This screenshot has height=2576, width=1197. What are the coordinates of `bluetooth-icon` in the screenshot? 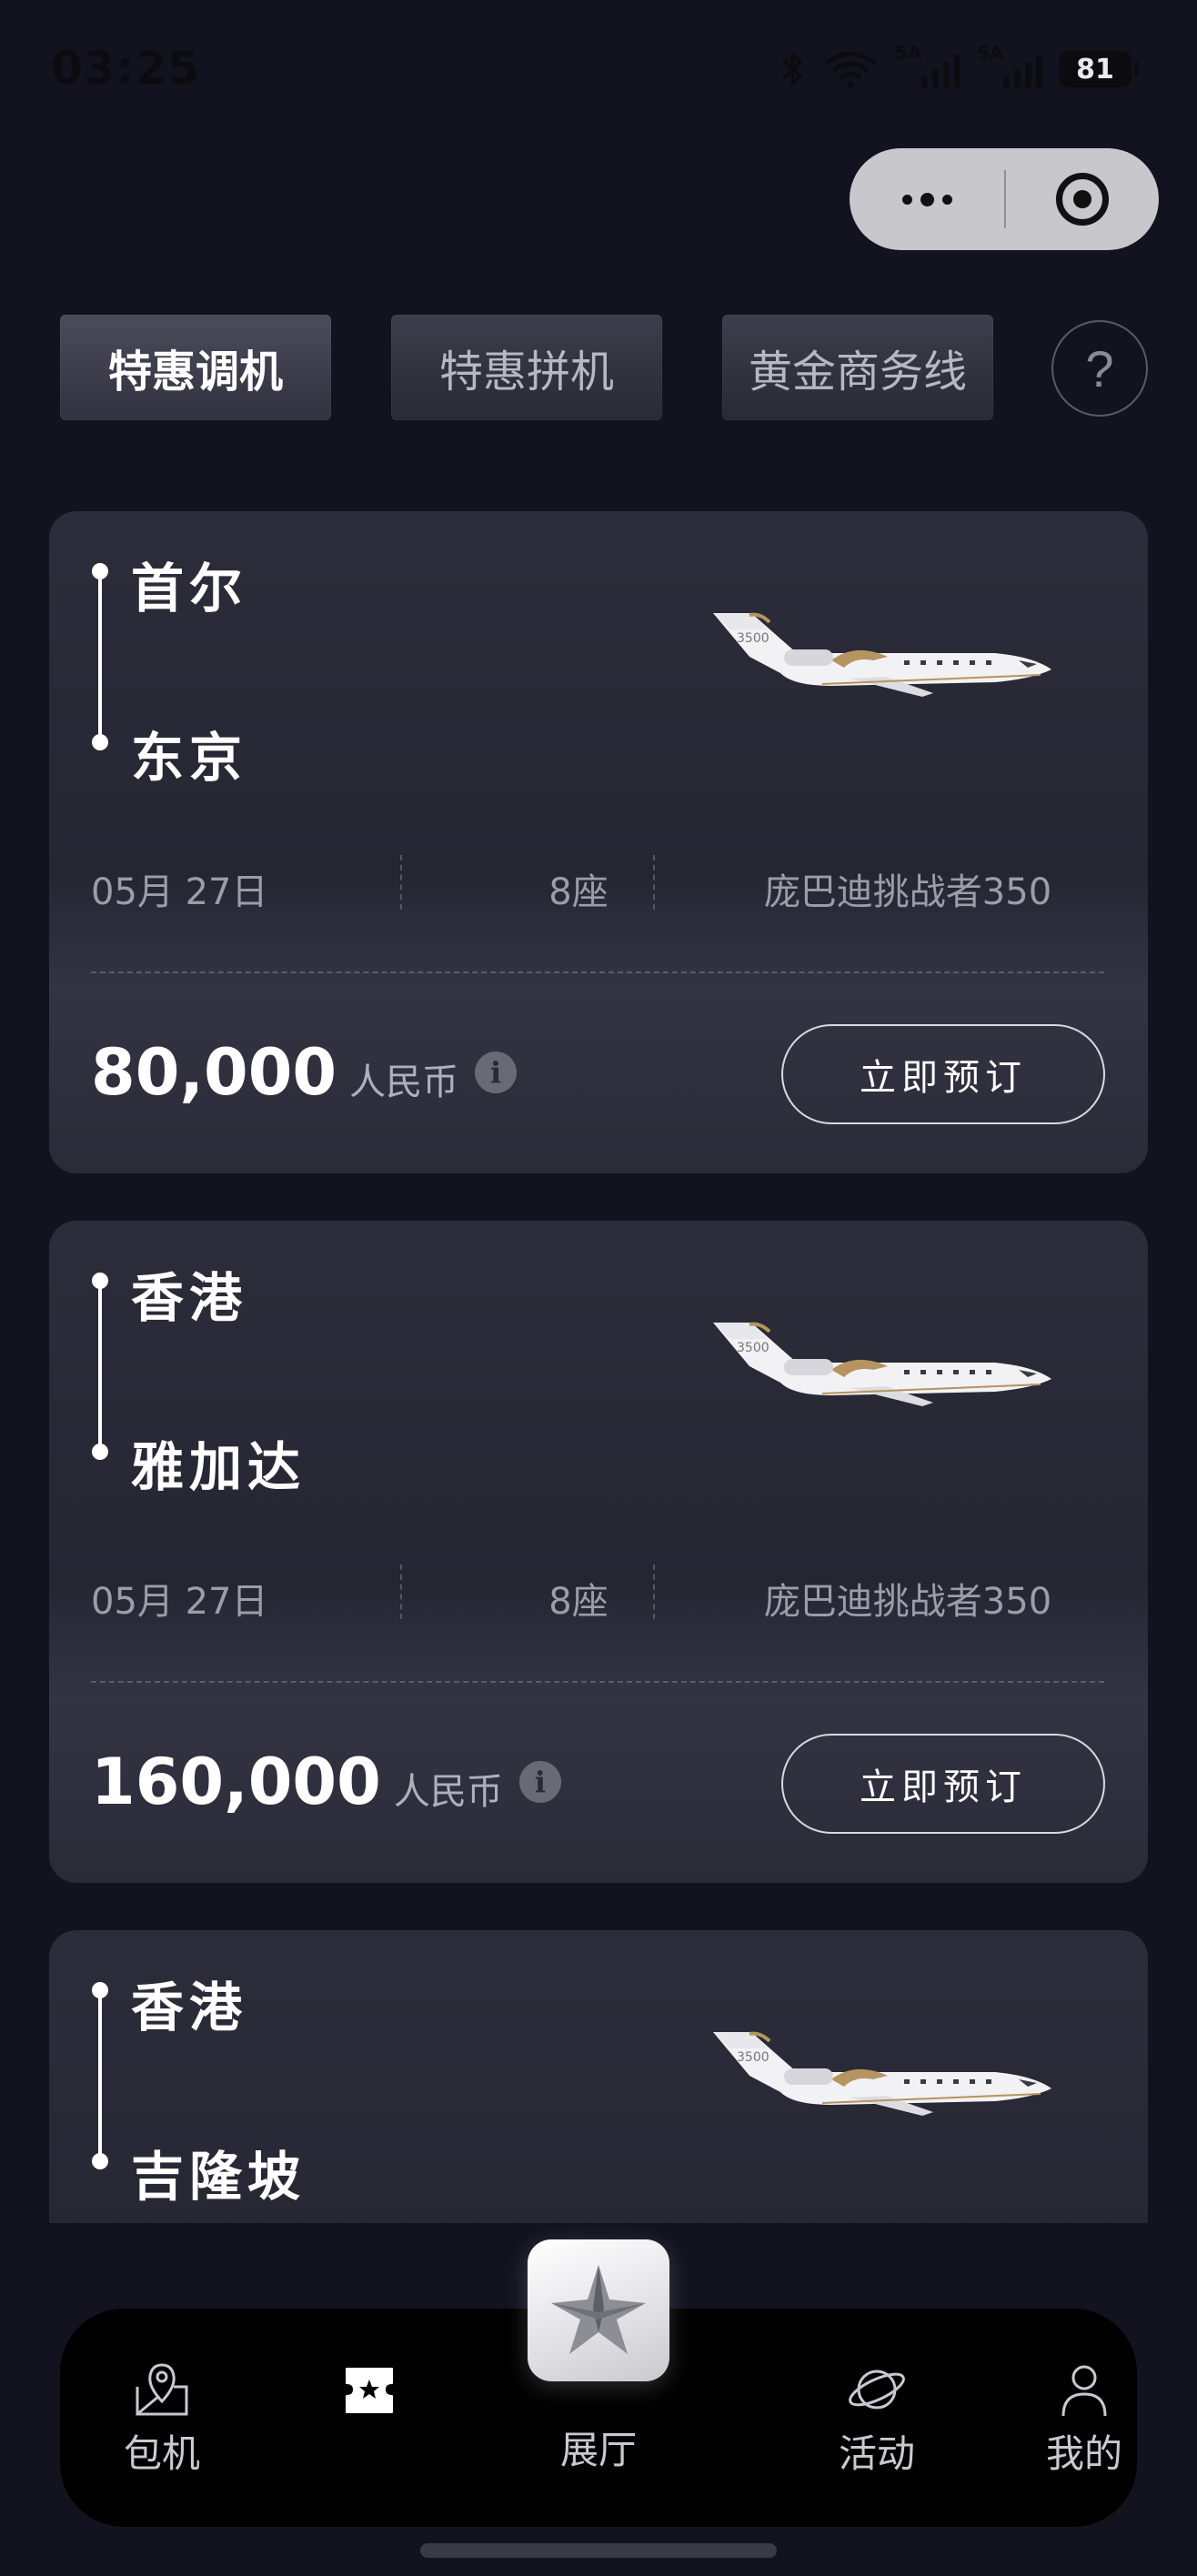 It's located at (792, 69).